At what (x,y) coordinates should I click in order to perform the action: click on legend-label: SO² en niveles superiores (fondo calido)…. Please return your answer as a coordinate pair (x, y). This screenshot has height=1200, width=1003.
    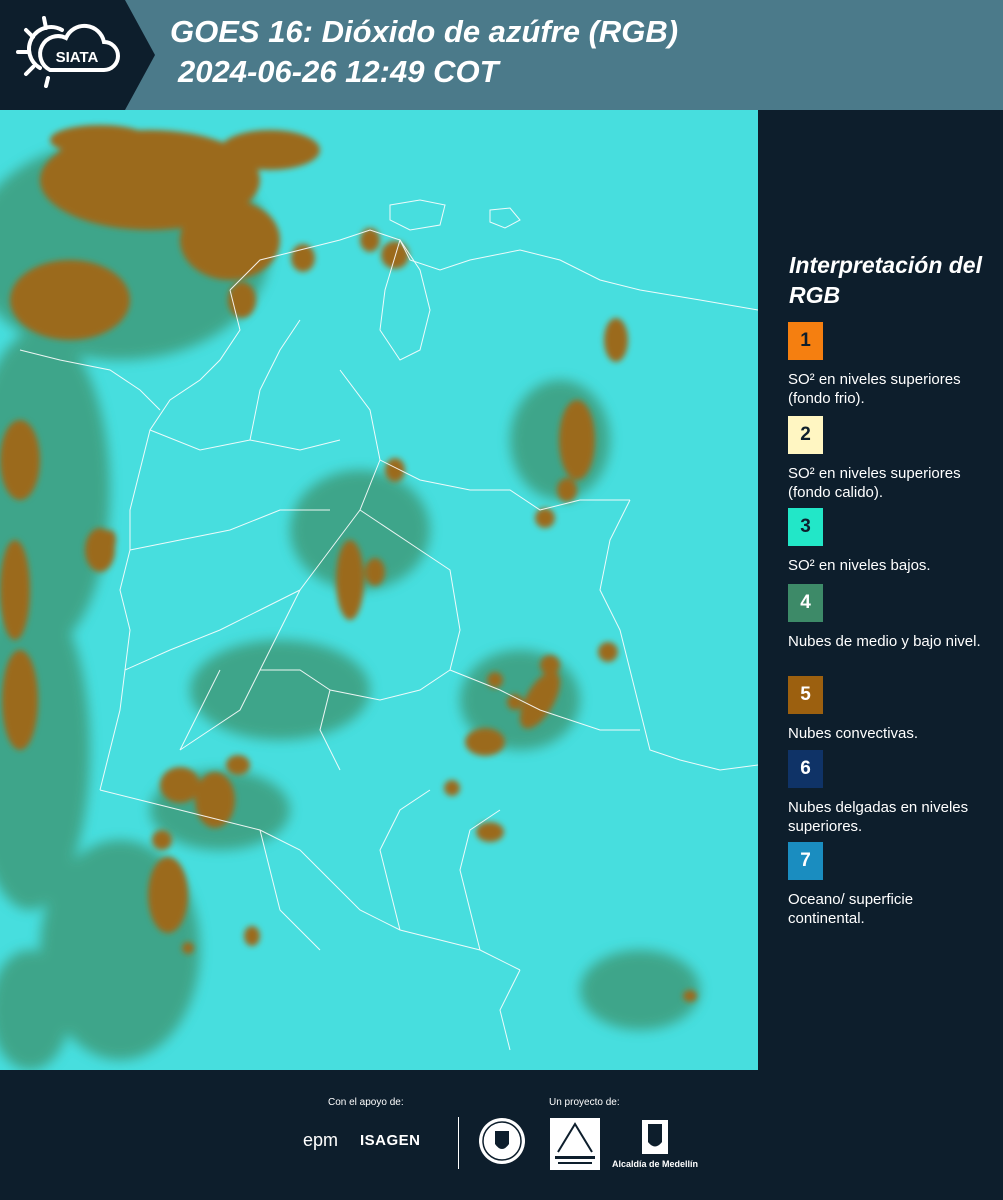
    Looking at the image, I should click on (874, 483).